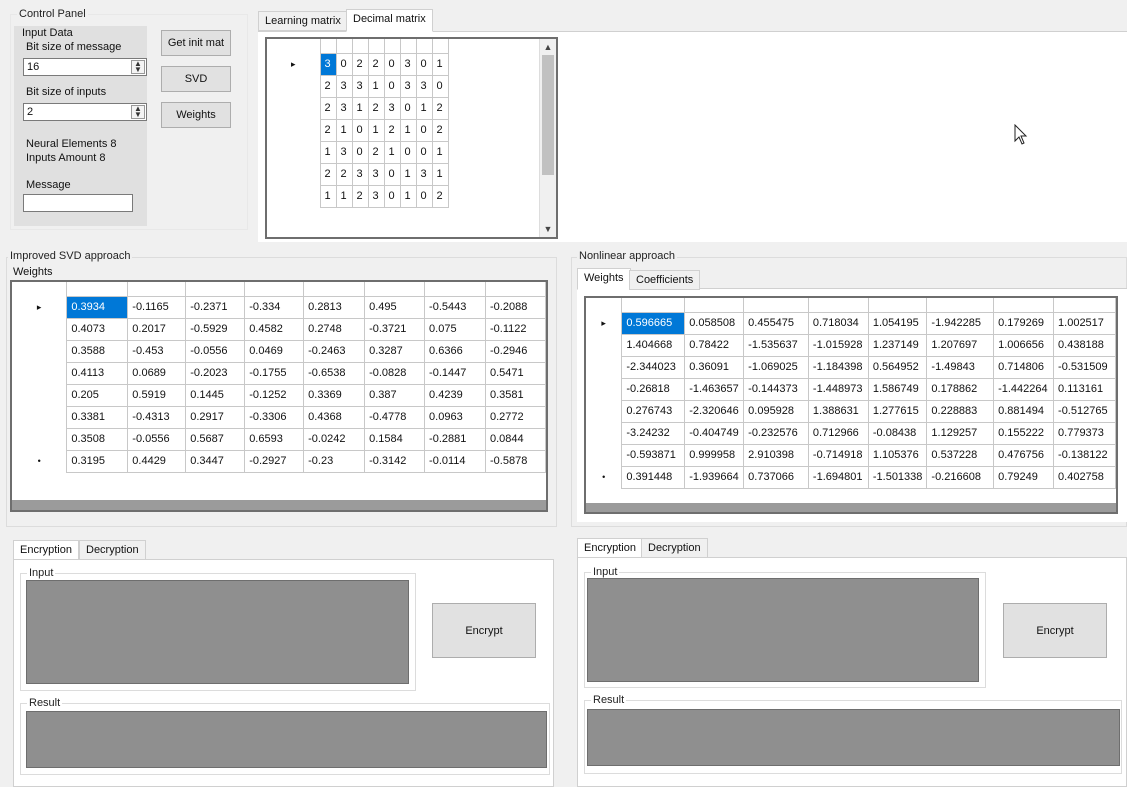 The height and width of the screenshot is (787, 1127). What do you see at coordinates (1024, 477) in the screenshot?
I see `table-cell: 0.79249` at bounding box center [1024, 477].